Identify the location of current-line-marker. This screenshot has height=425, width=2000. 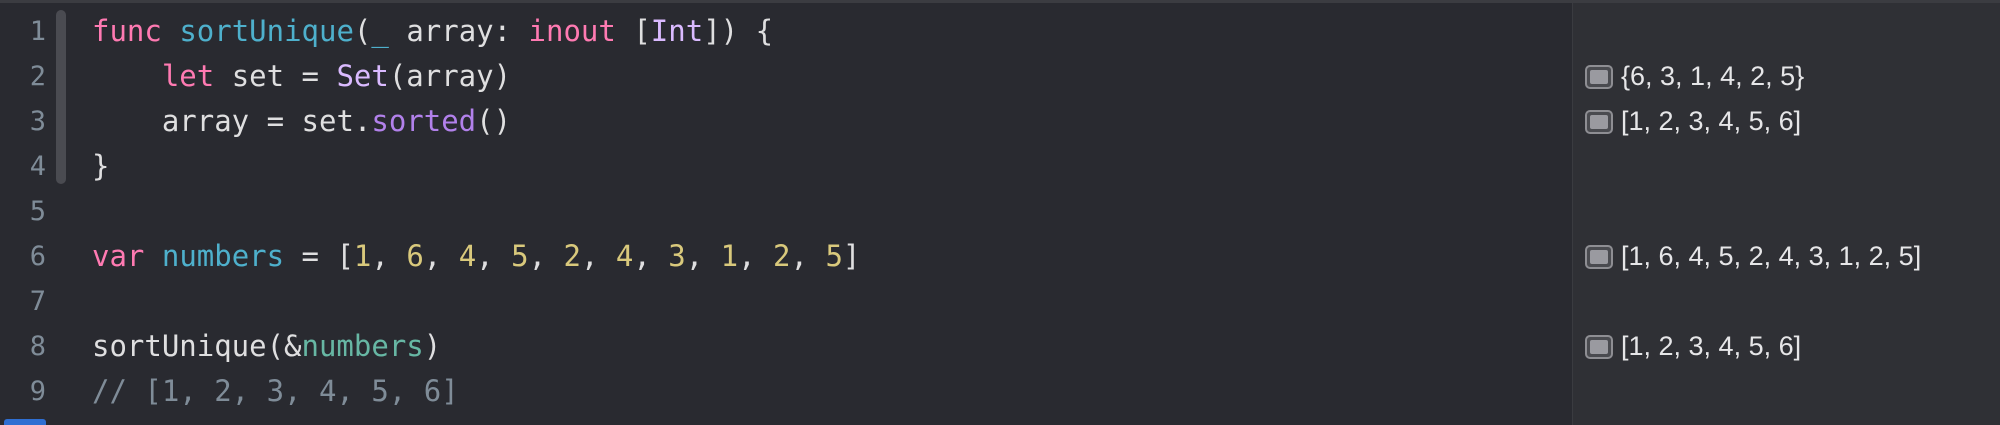
(25, 422).